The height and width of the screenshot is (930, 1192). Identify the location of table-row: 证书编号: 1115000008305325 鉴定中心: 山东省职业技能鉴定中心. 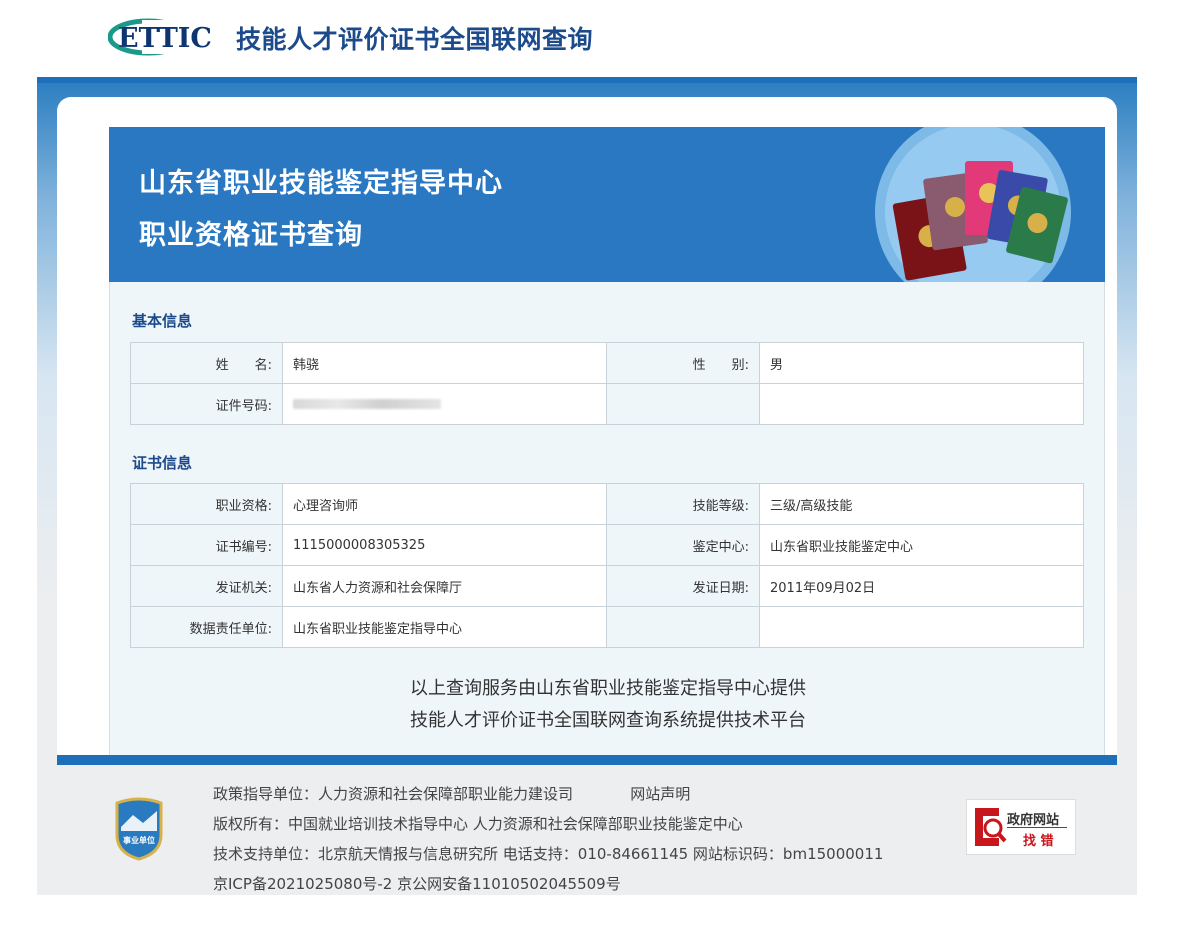
(607, 545).